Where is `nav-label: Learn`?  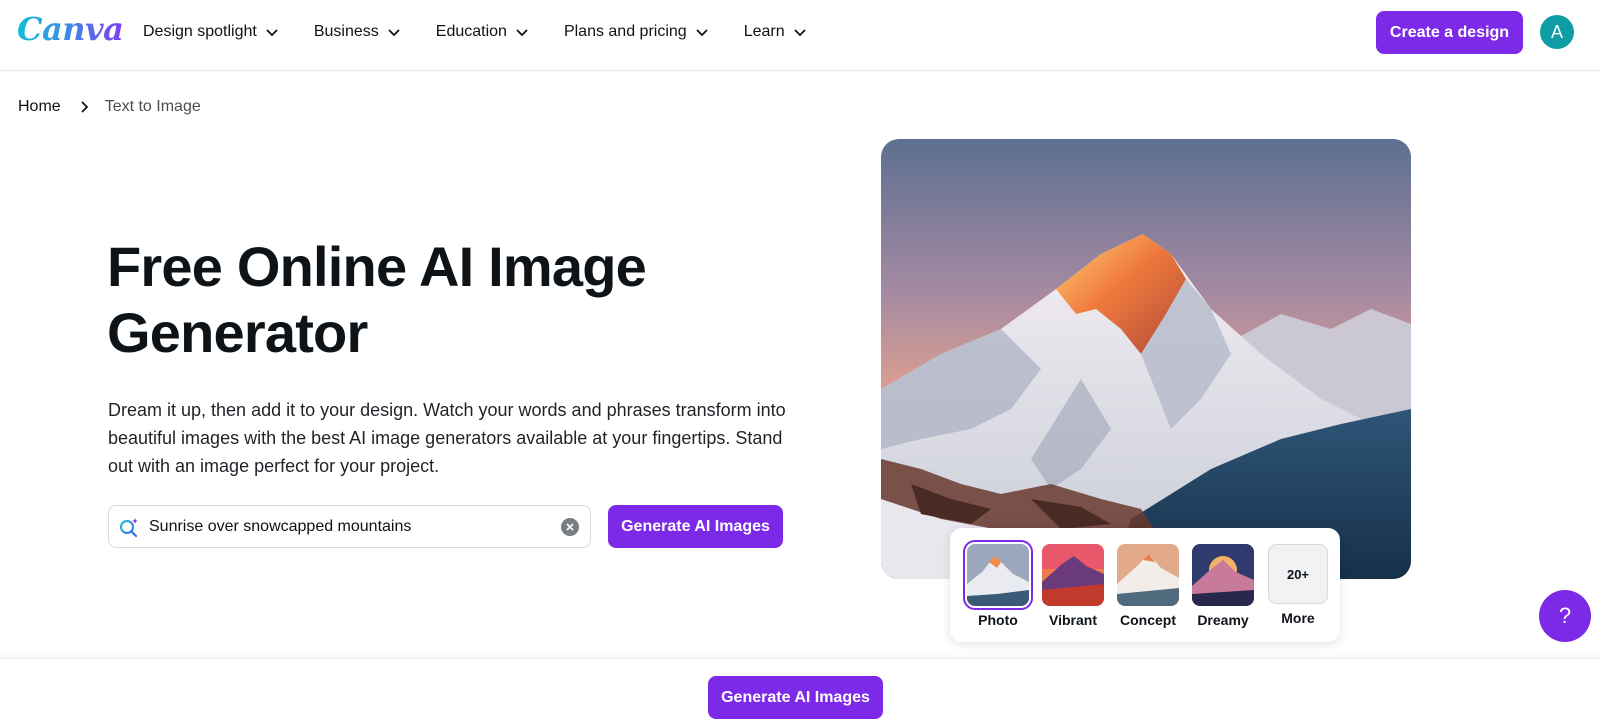 nav-label: Learn is located at coordinates (764, 31).